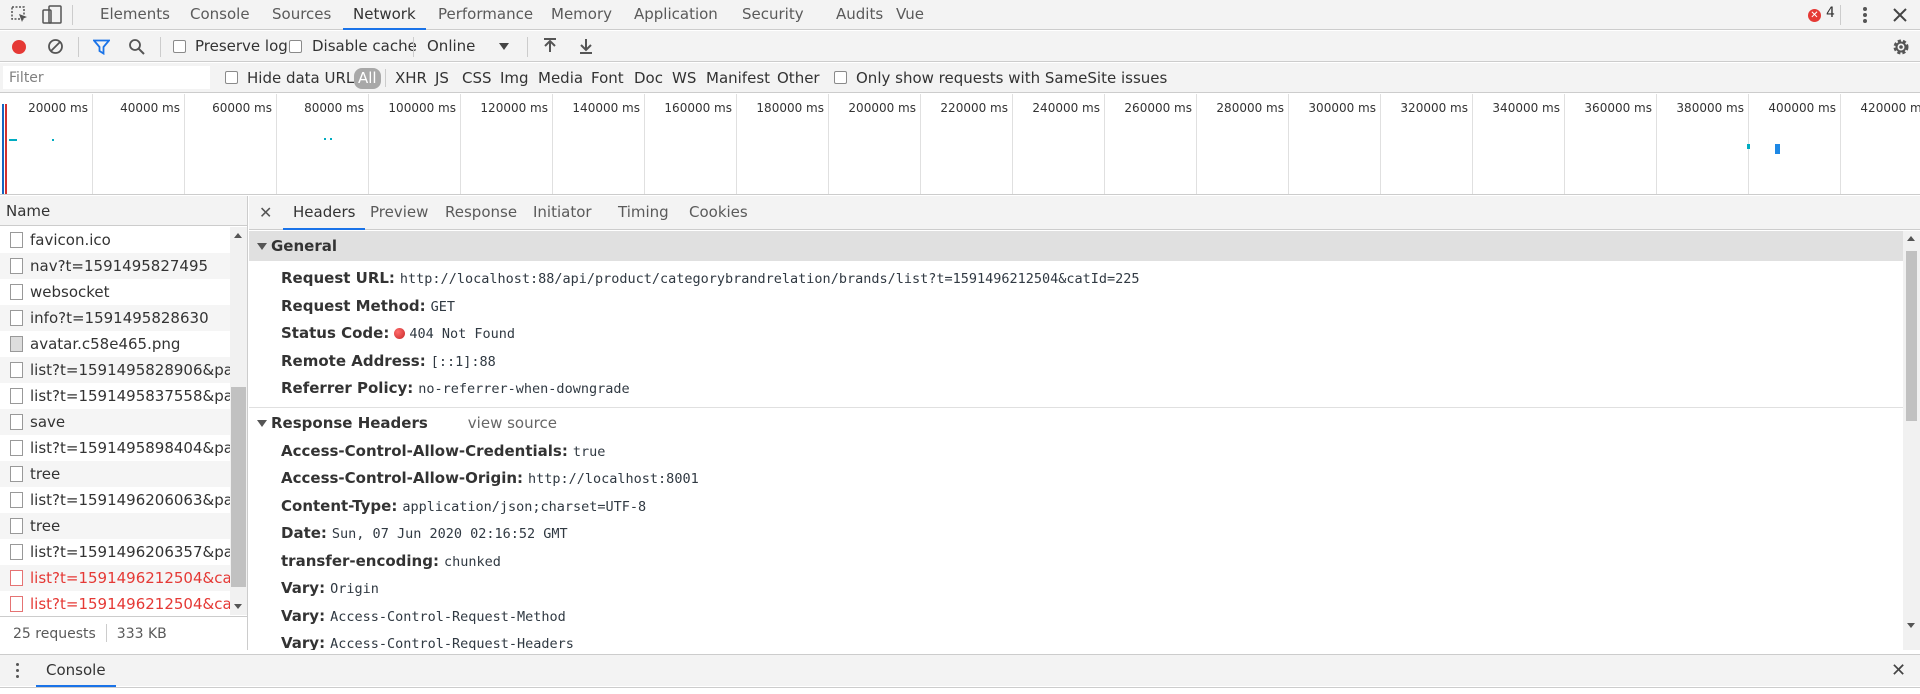 The height and width of the screenshot is (694, 1920). I want to click on throttling-select: Online, so click(451, 46).